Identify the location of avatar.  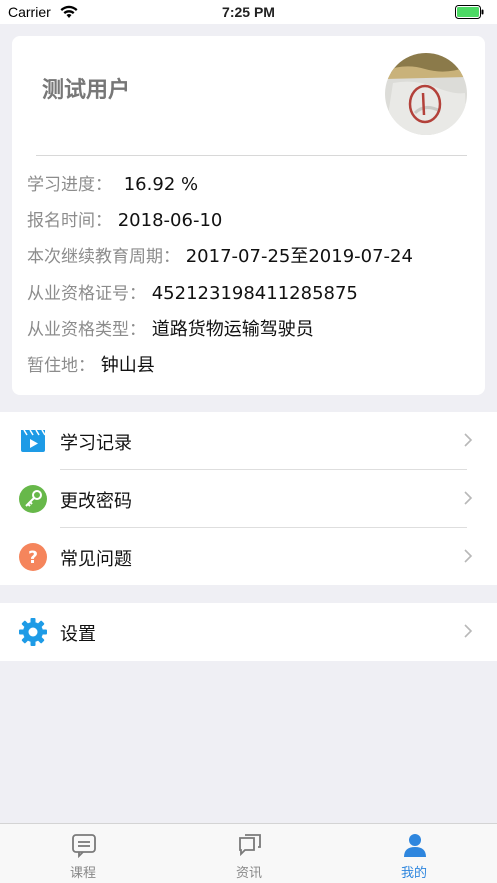
(426, 94).